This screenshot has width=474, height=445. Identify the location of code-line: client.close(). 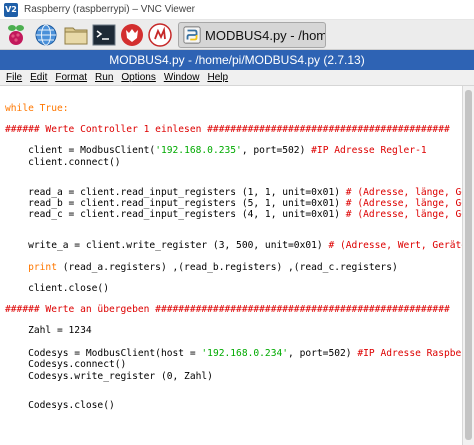
(57, 288).